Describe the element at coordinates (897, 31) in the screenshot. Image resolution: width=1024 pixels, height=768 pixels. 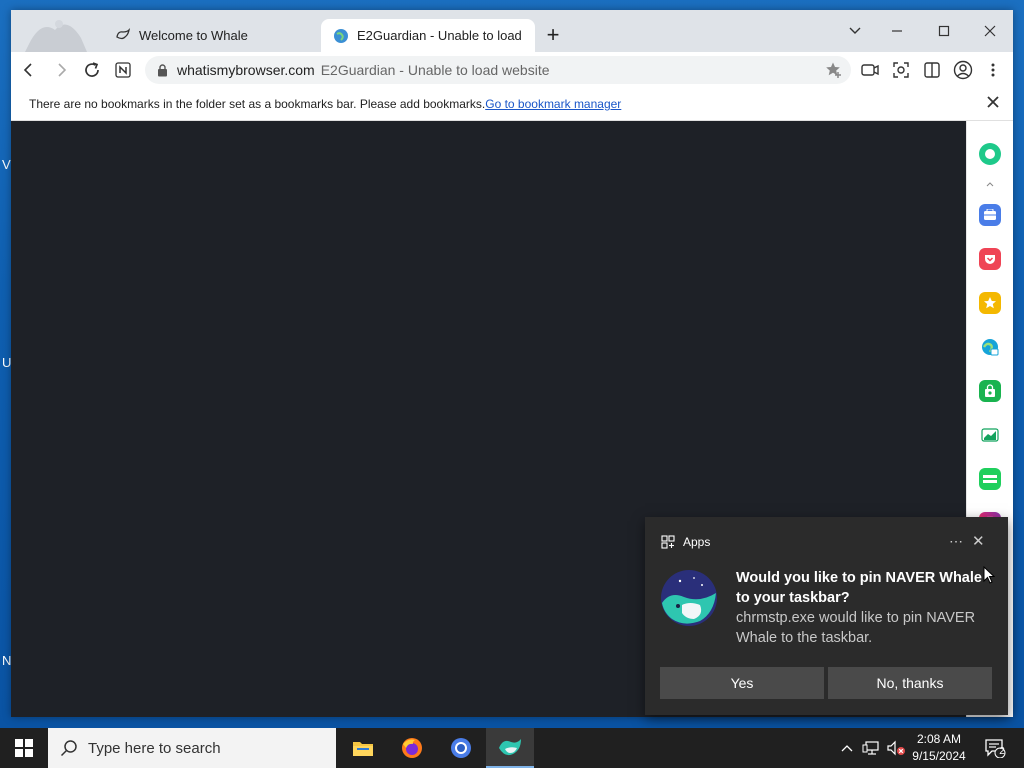
I see `minimize-button` at that location.